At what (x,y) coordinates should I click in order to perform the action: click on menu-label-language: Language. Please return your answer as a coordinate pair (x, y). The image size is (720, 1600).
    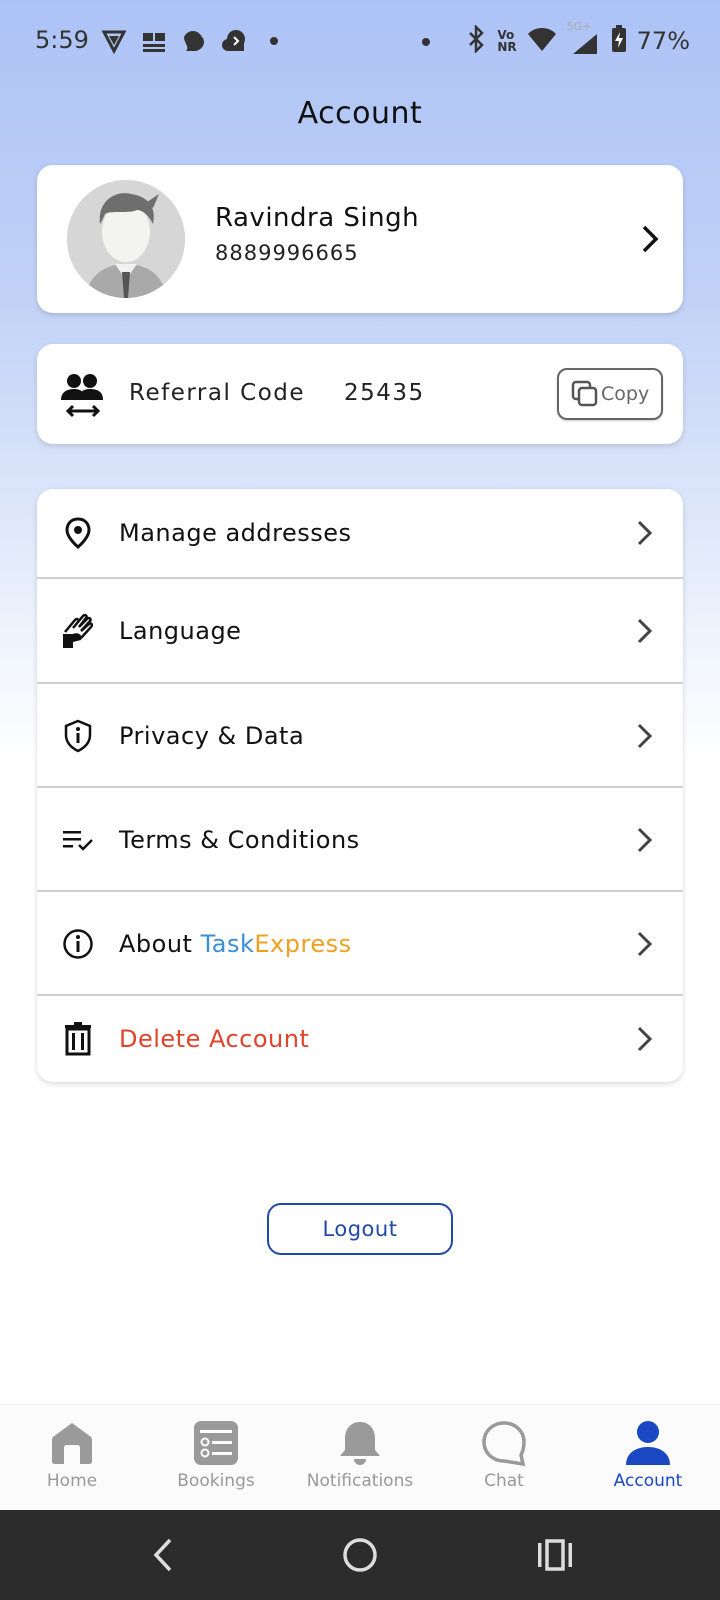
    Looking at the image, I should click on (180, 631).